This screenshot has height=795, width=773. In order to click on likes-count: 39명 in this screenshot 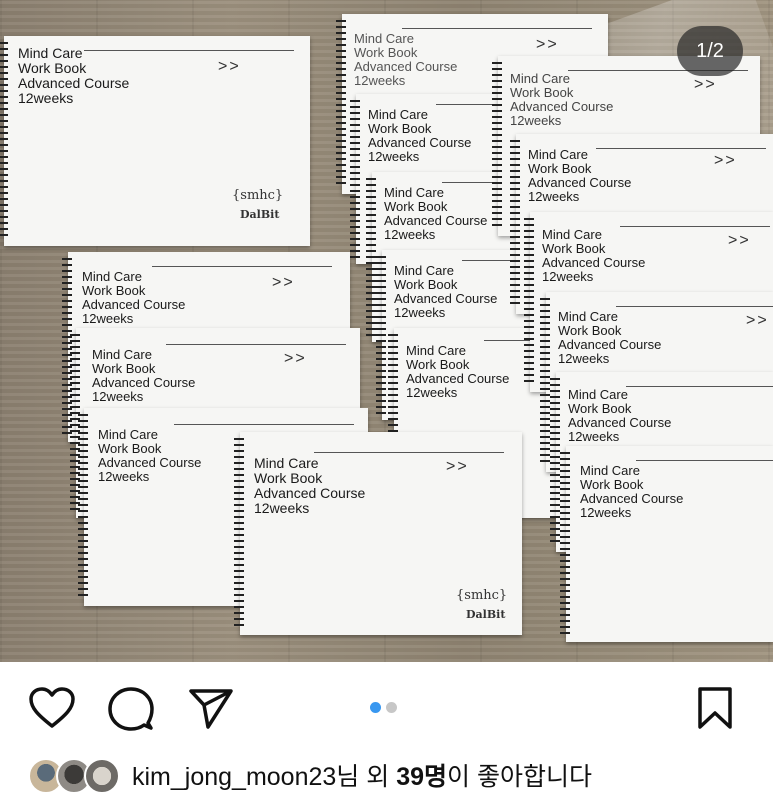, I will do `click(421, 777)`.